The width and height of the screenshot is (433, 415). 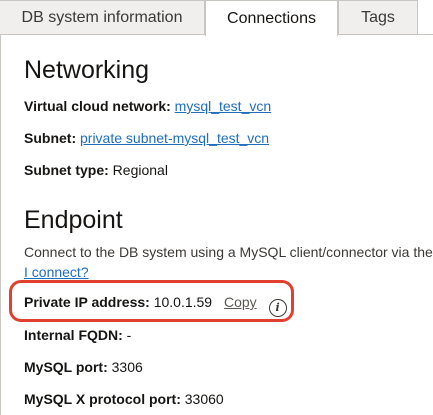 I want to click on mysql-port-value: 3306, so click(x=127, y=367).